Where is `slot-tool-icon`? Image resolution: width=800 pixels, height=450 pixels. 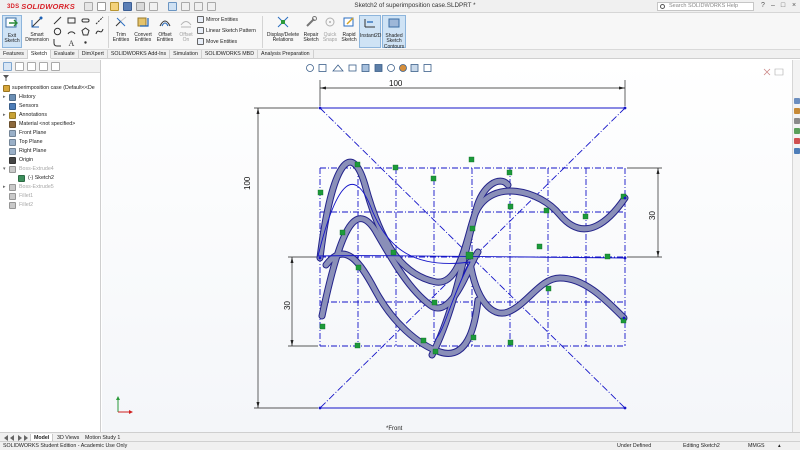 slot-tool-icon is located at coordinates (85, 20).